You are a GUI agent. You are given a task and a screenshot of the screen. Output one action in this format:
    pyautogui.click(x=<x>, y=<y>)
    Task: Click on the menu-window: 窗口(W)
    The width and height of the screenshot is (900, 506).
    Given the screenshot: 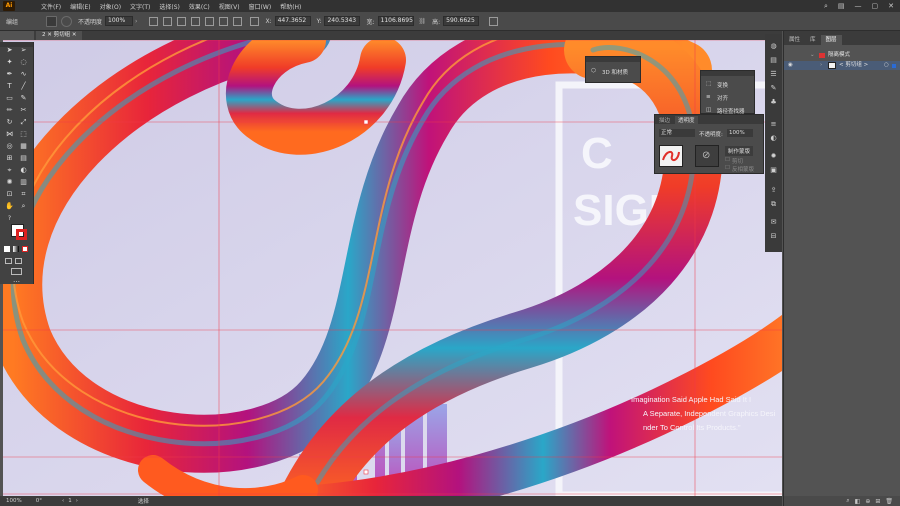 What is the action you would take?
    pyautogui.click(x=260, y=6)
    